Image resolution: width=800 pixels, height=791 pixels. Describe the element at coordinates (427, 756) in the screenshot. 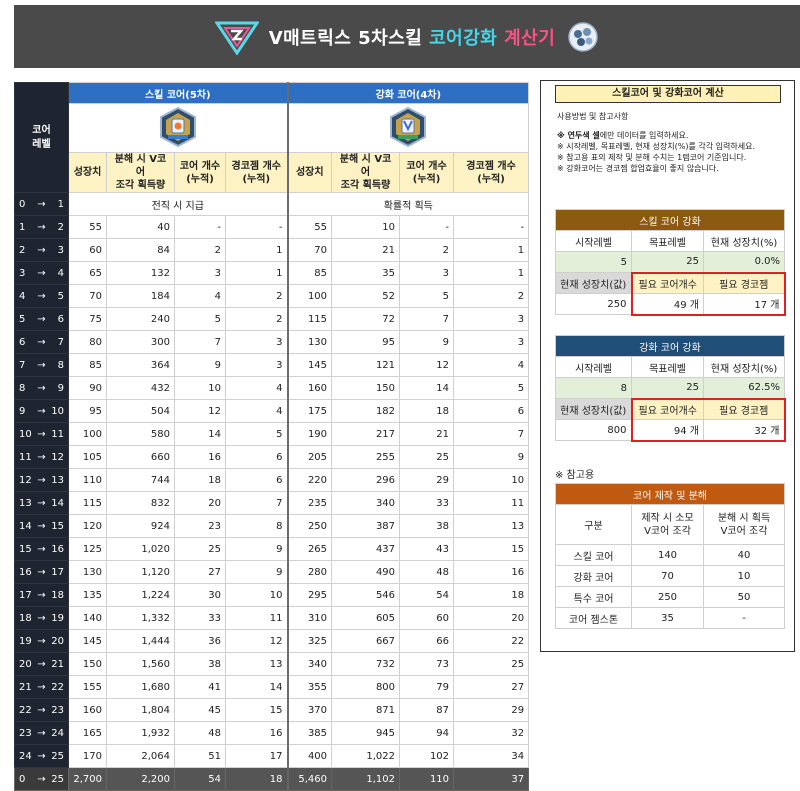

I see `enhance-core-count-cell: 102` at that location.